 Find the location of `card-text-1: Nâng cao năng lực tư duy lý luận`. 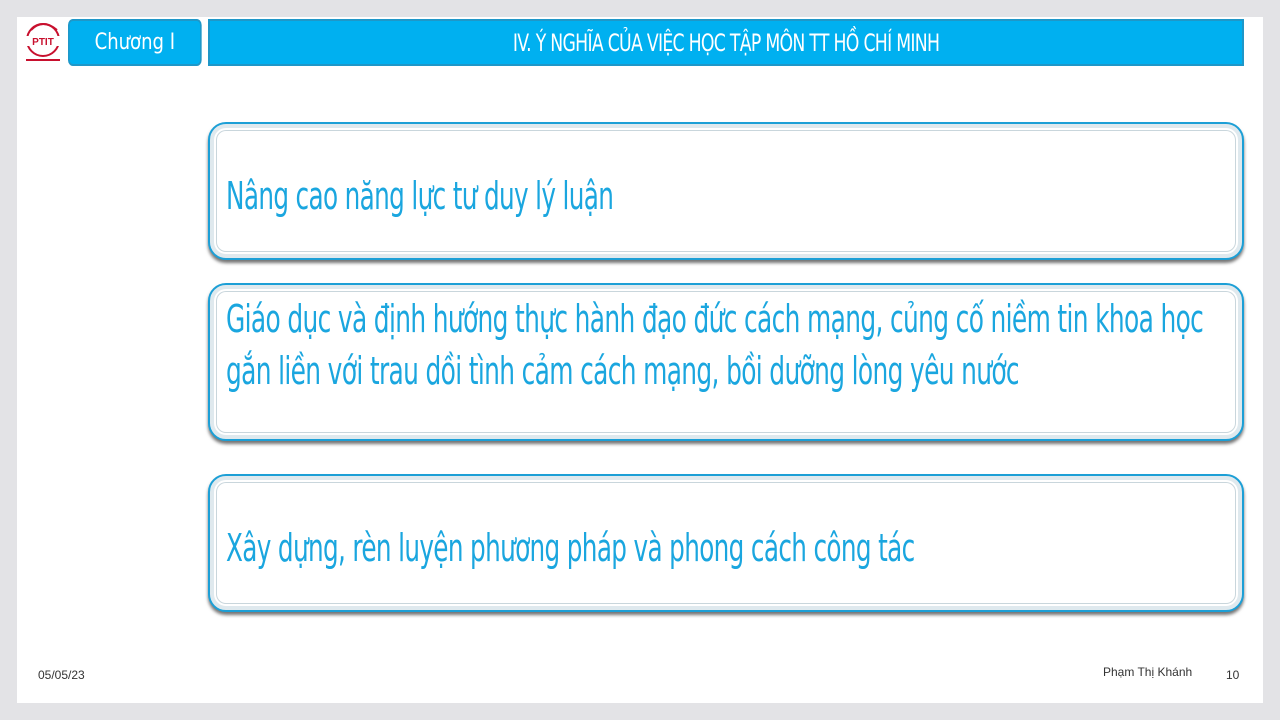

card-text-1: Nâng cao năng lực tư duy lý luận is located at coordinates (420, 196).